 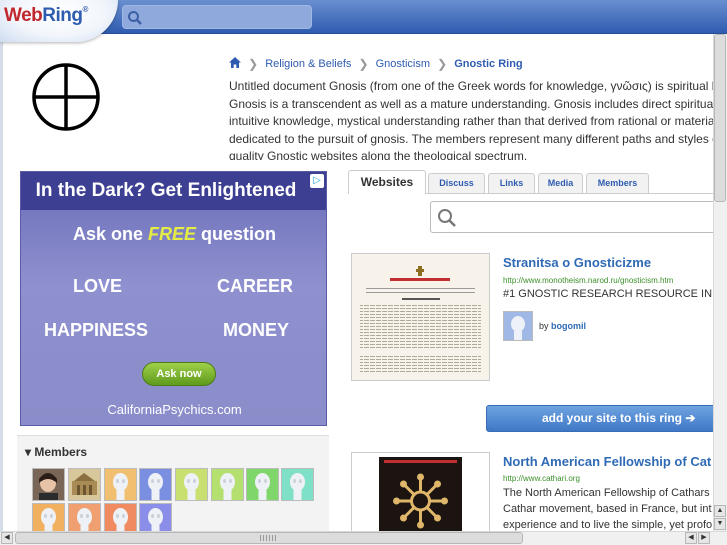 I want to click on ad-ask-question: Ask one FREE question, so click(x=173, y=234).